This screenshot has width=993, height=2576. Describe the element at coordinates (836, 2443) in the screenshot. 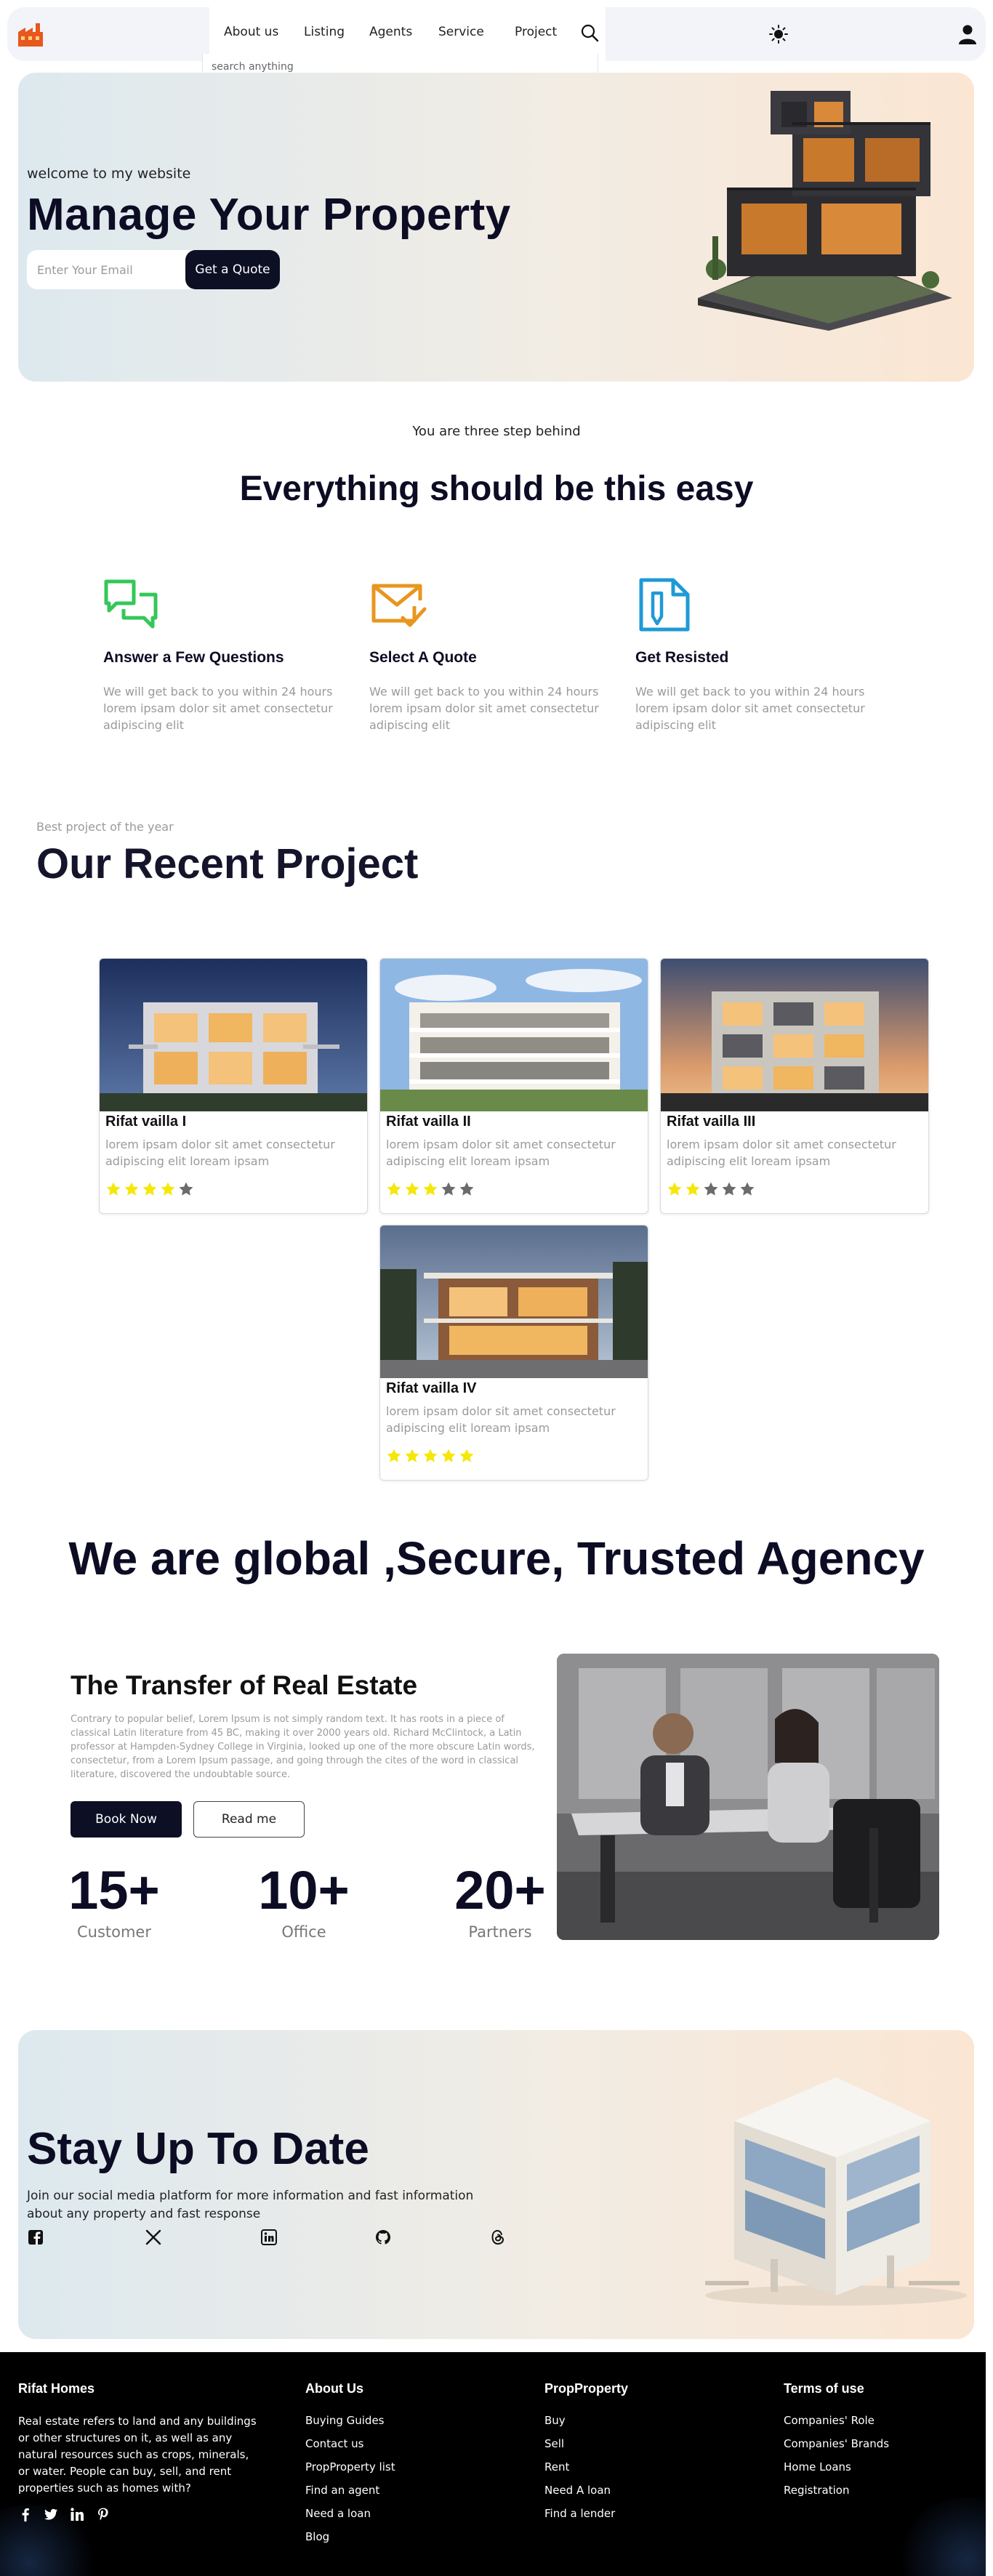

I see `footer-link: Companies' Brands` at that location.